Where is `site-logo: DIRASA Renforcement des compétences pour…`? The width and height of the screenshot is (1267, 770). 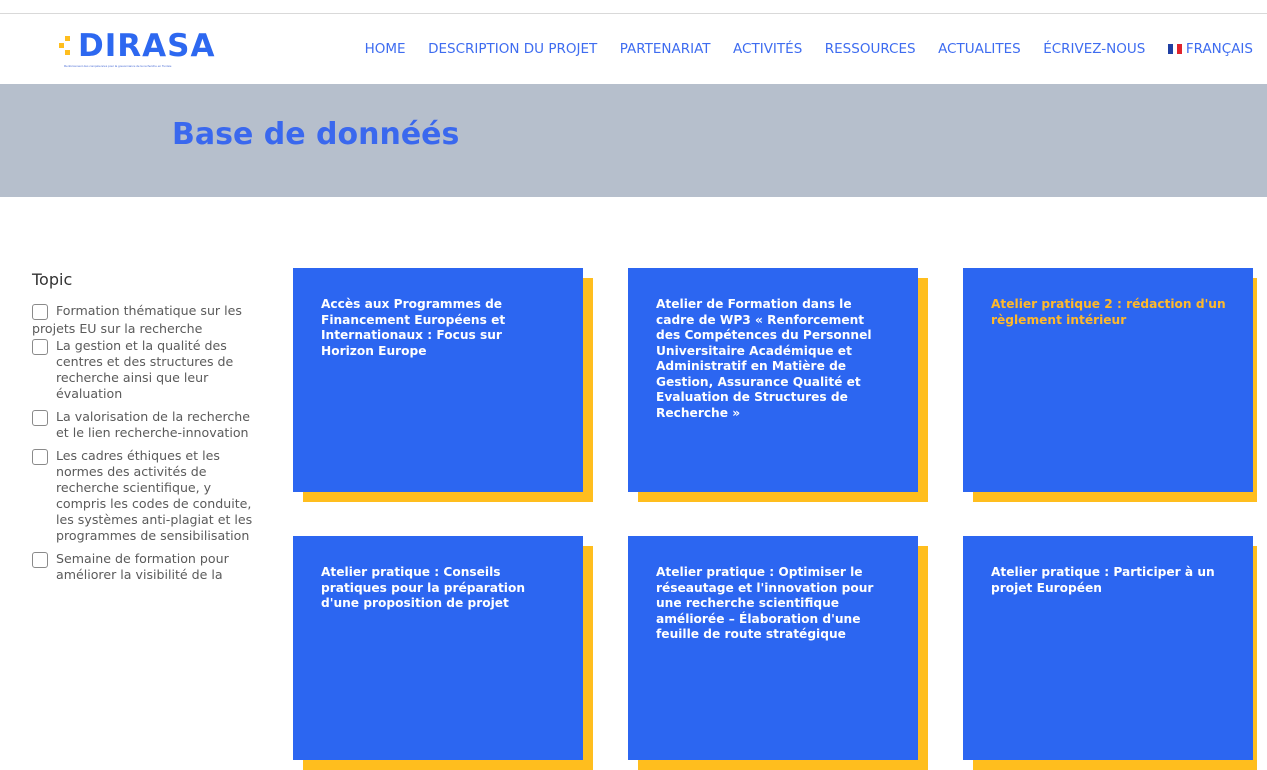
site-logo: DIRASA Renforcement des compétences pour… is located at coordinates (135, 50).